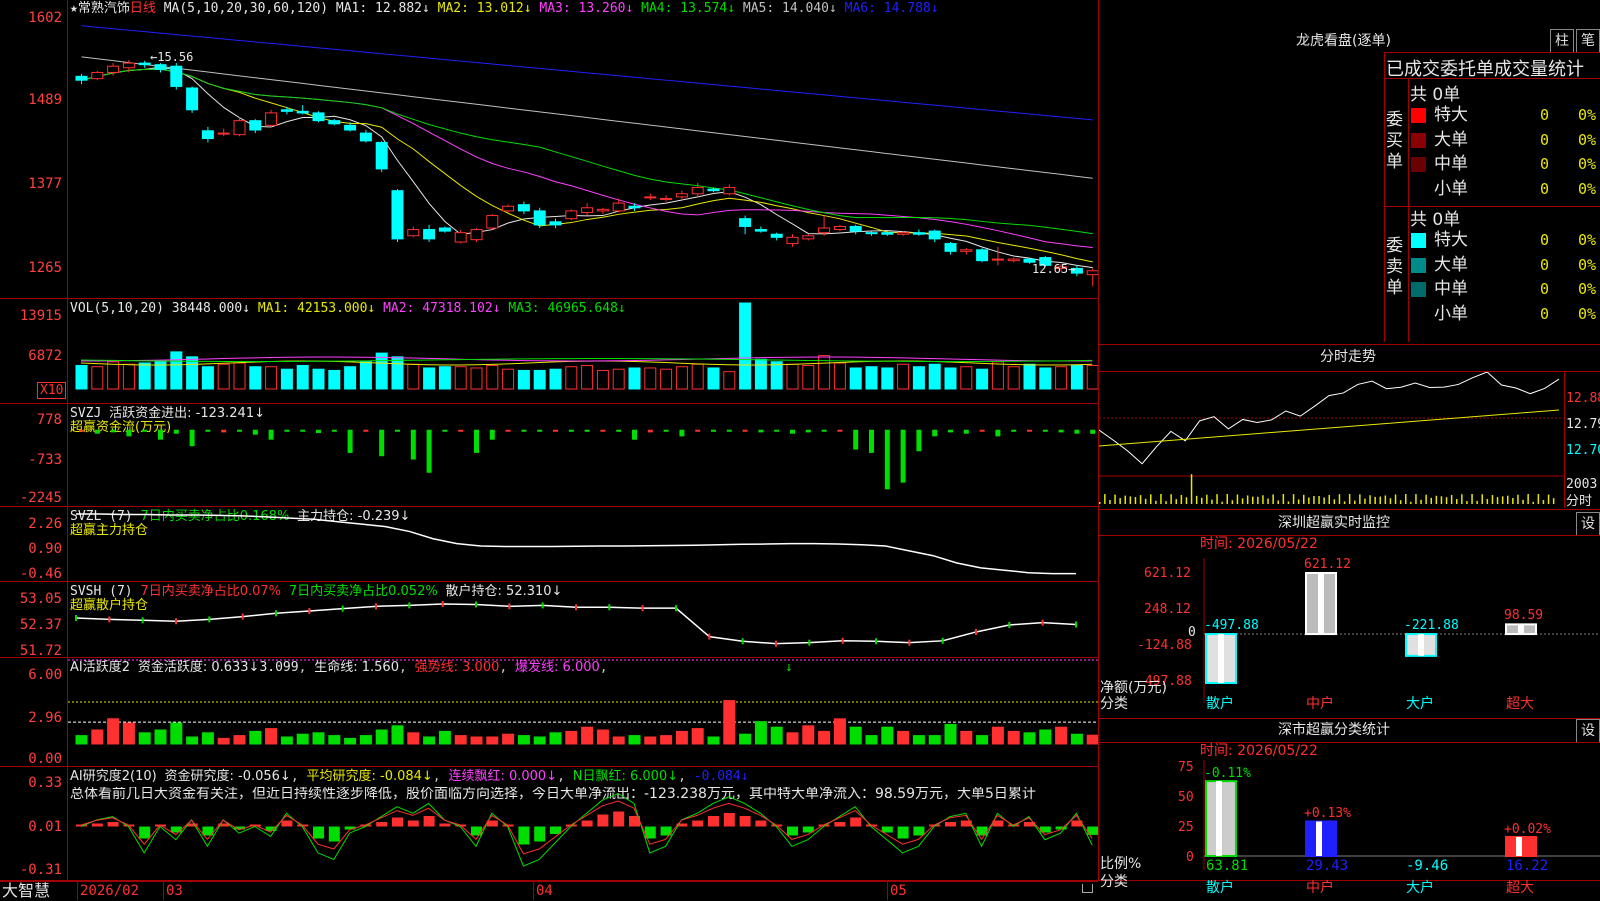  What do you see at coordinates (1398, 638) in the screenshot?
I see `sz-monitor-chart` at bounding box center [1398, 638].